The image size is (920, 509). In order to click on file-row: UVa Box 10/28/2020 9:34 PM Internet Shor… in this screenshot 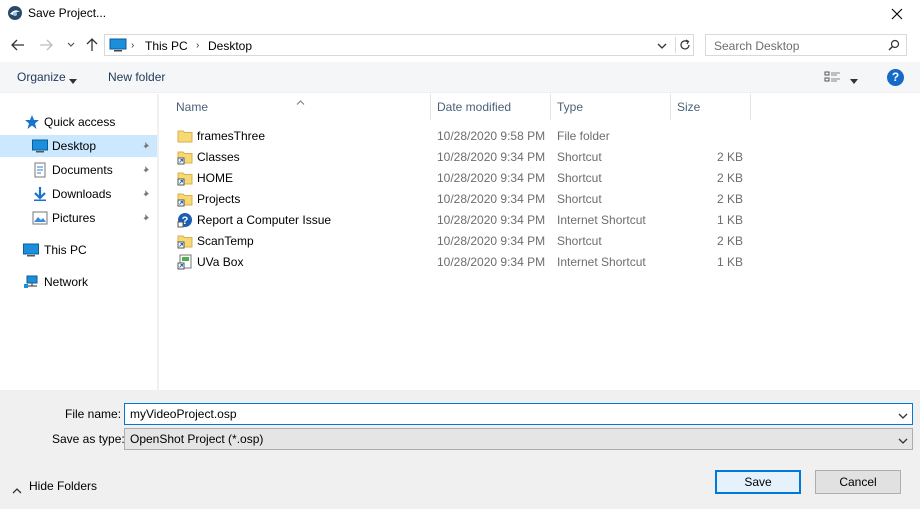, I will do `click(540, 261)`.